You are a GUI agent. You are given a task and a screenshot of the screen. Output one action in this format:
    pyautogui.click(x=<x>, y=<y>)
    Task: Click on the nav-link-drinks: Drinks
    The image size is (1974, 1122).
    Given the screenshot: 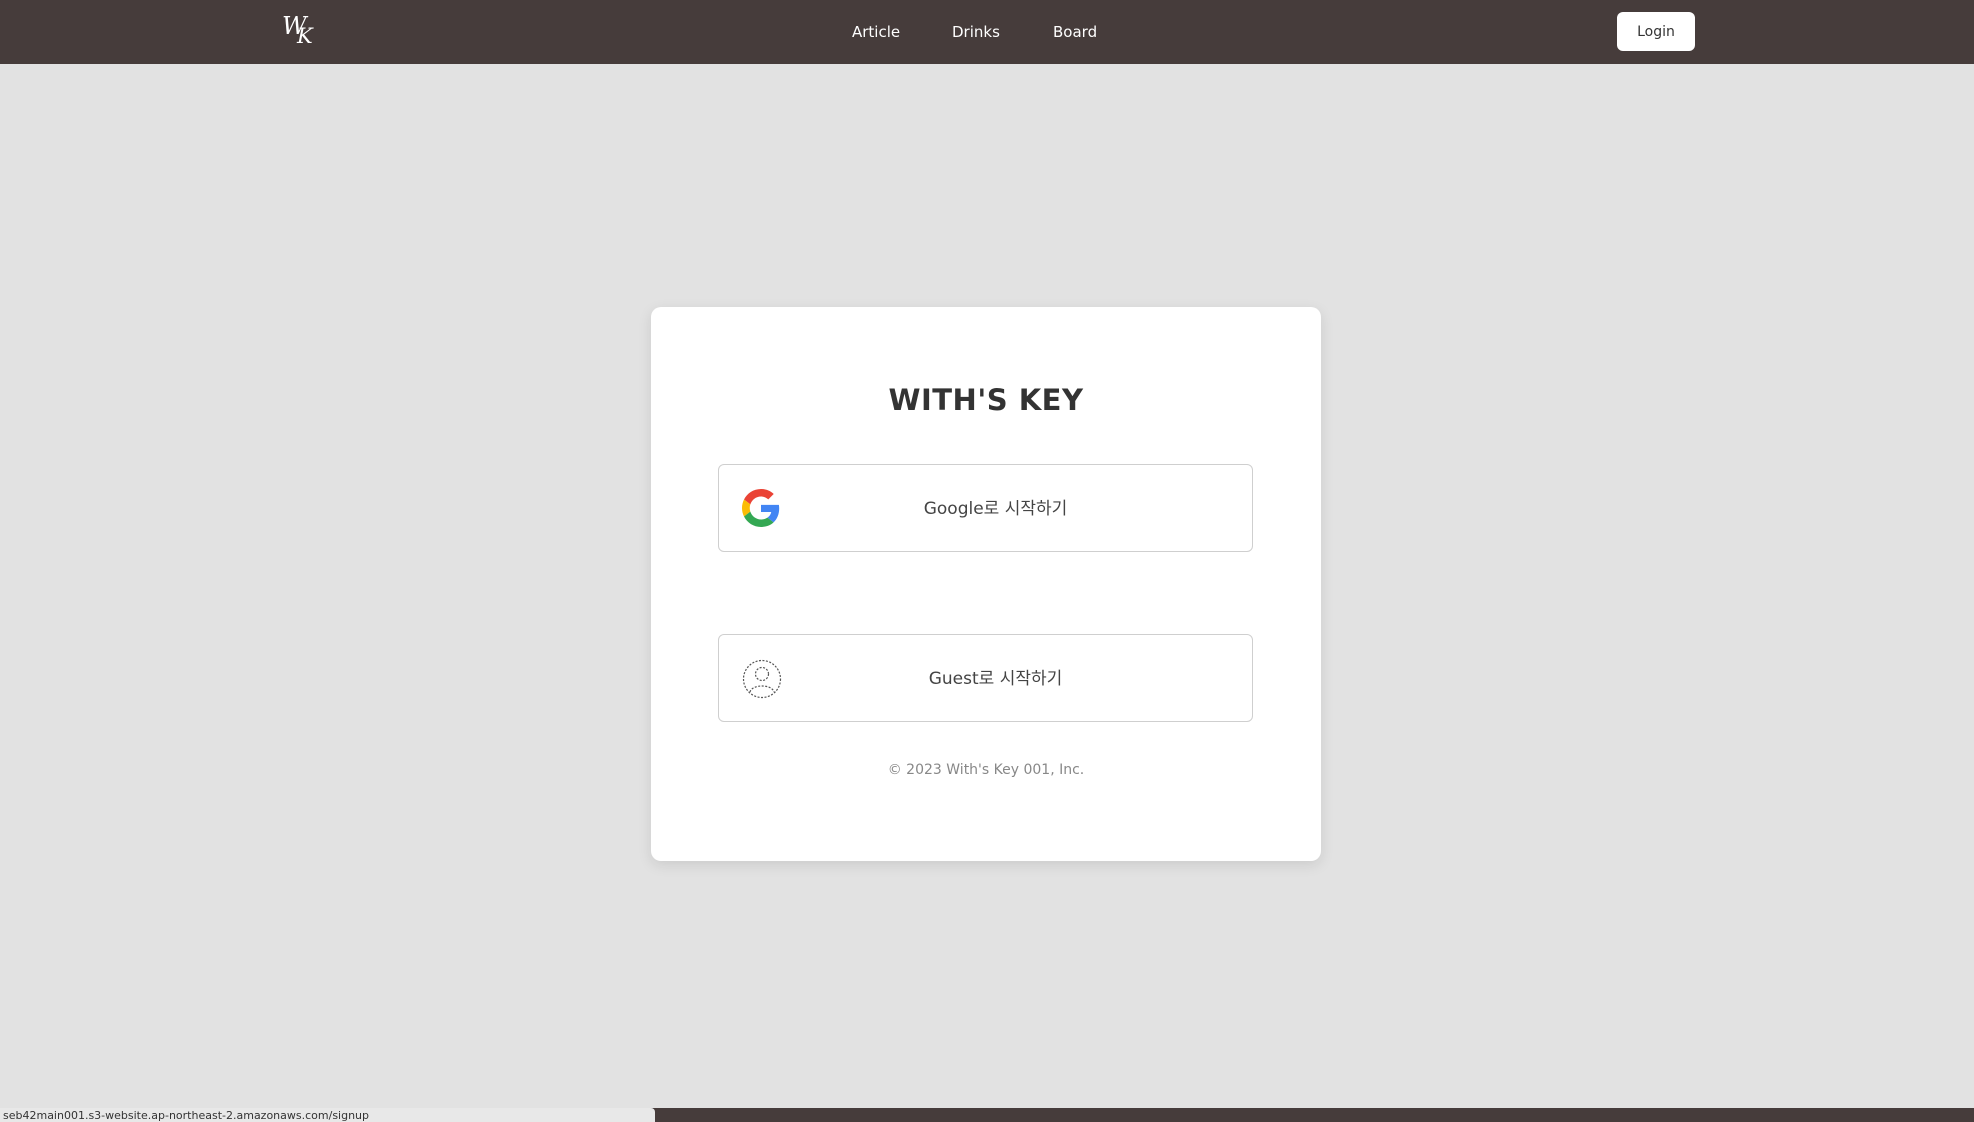 What is the action you would take?
    pyautogui.click(x=976, y=32)
    